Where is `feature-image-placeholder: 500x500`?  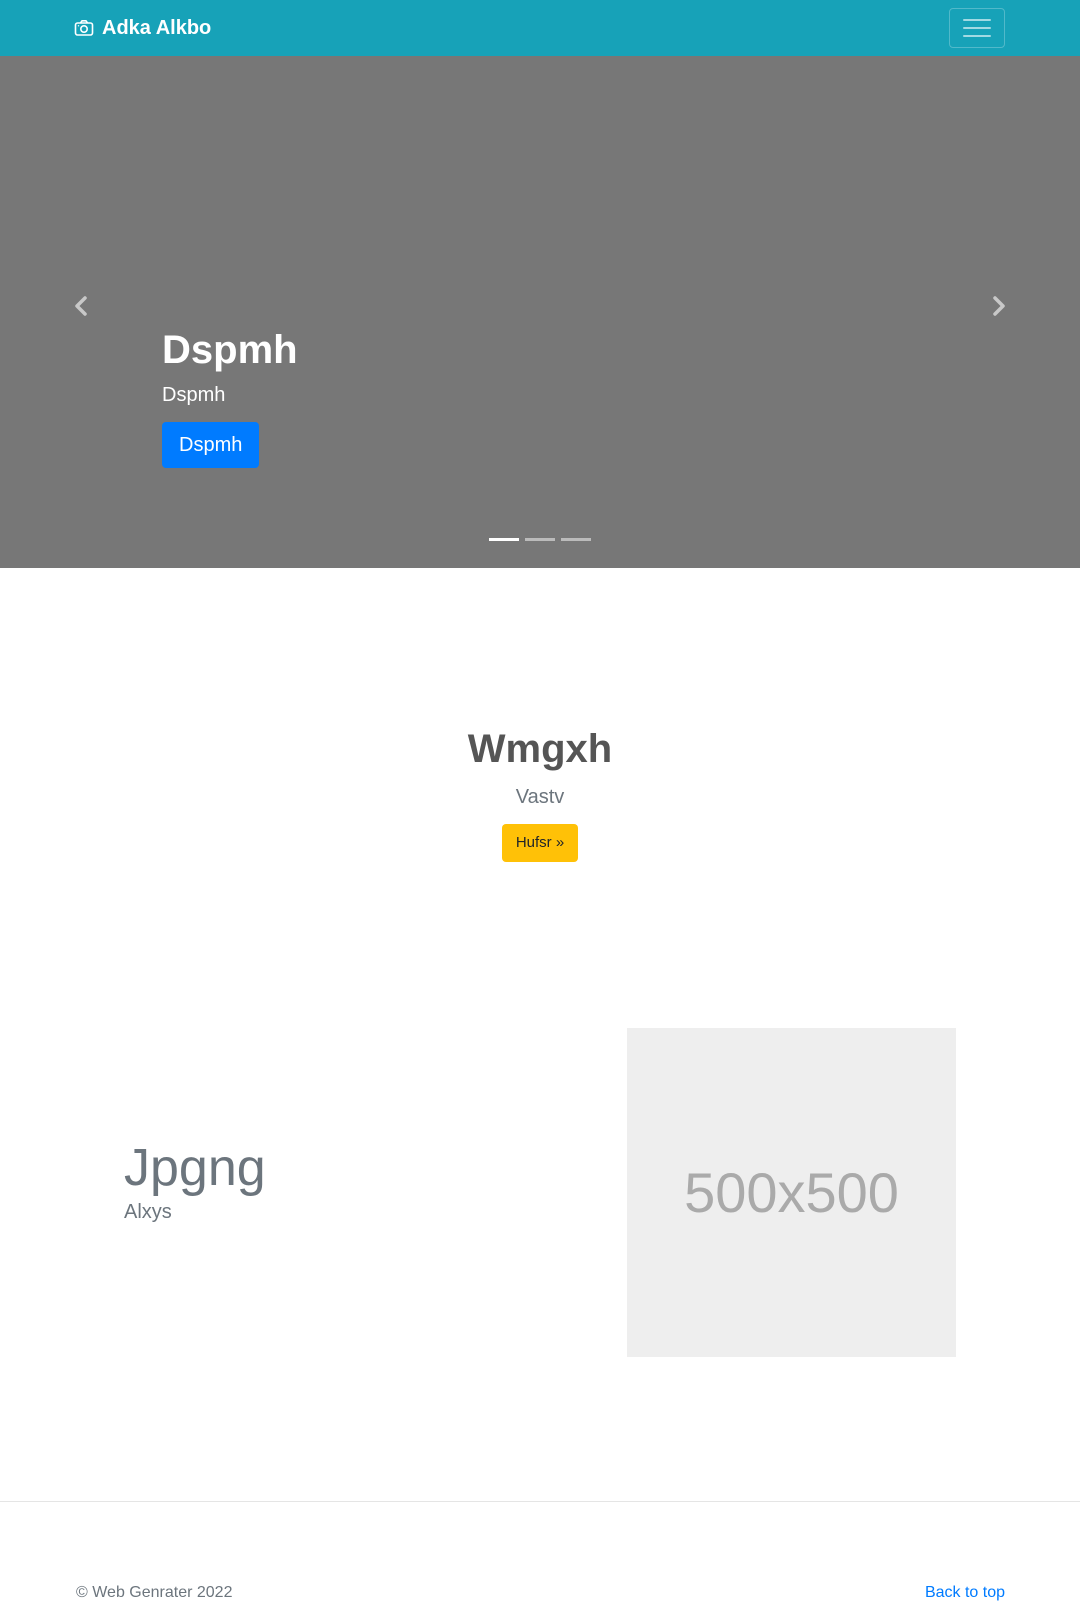 feature-image-placeholder: 500x500 is located at coordinates (791, 1192).